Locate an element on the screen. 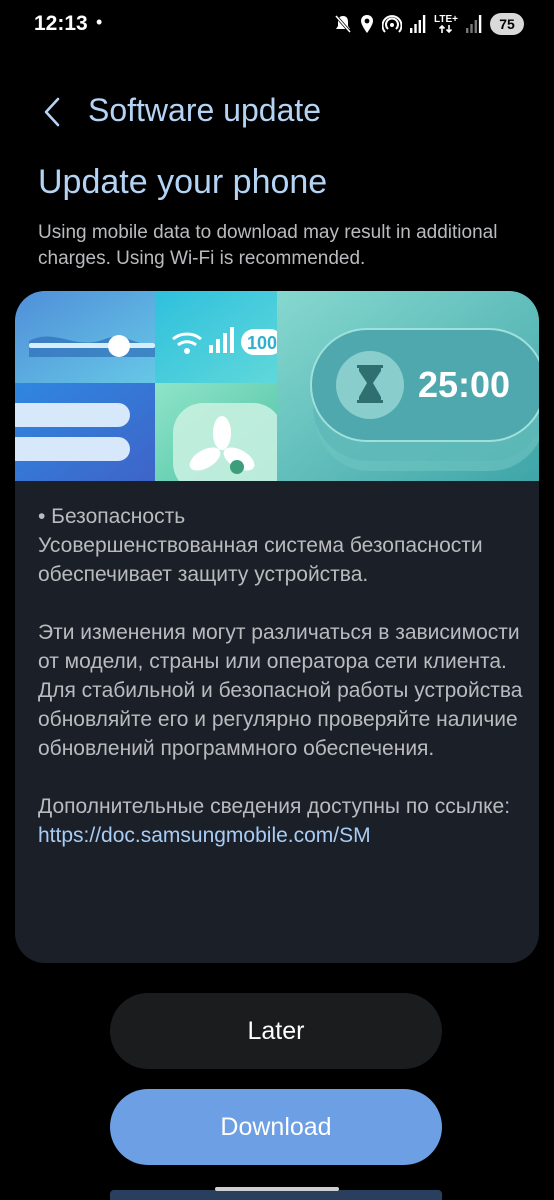  mute-icon is located at coordinates (343, 24).